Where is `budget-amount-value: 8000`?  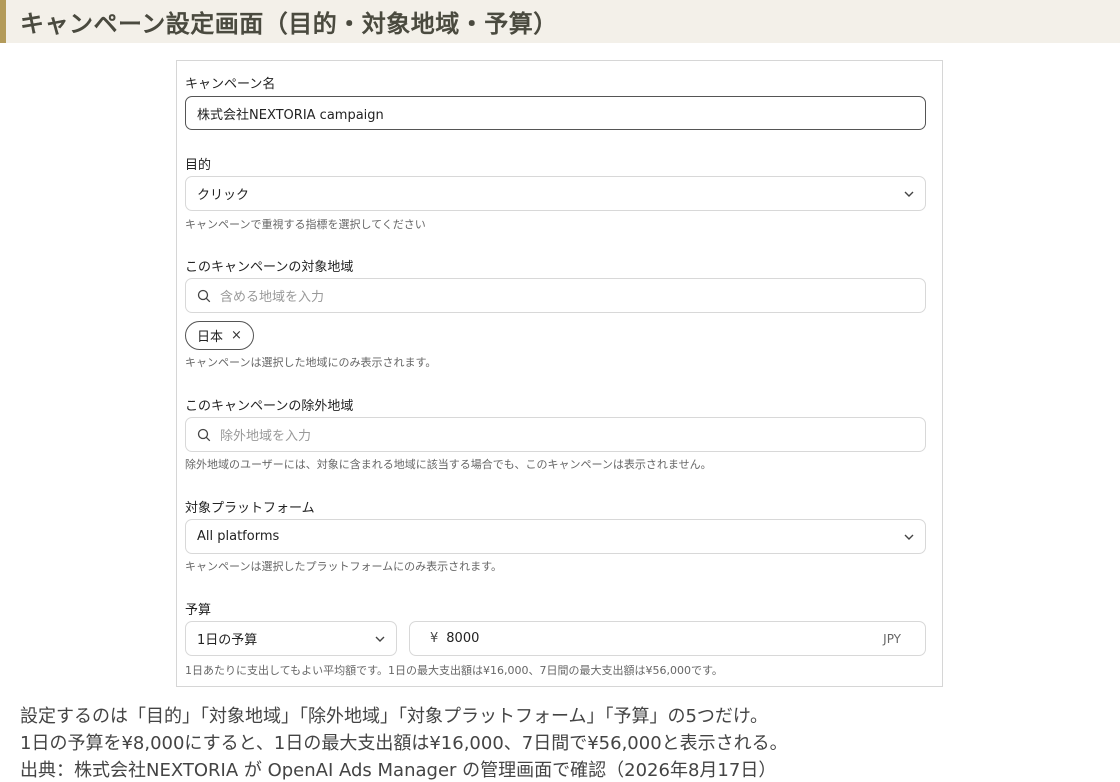 budget-amount-value: 8000 is located at coordinates (463, 638).